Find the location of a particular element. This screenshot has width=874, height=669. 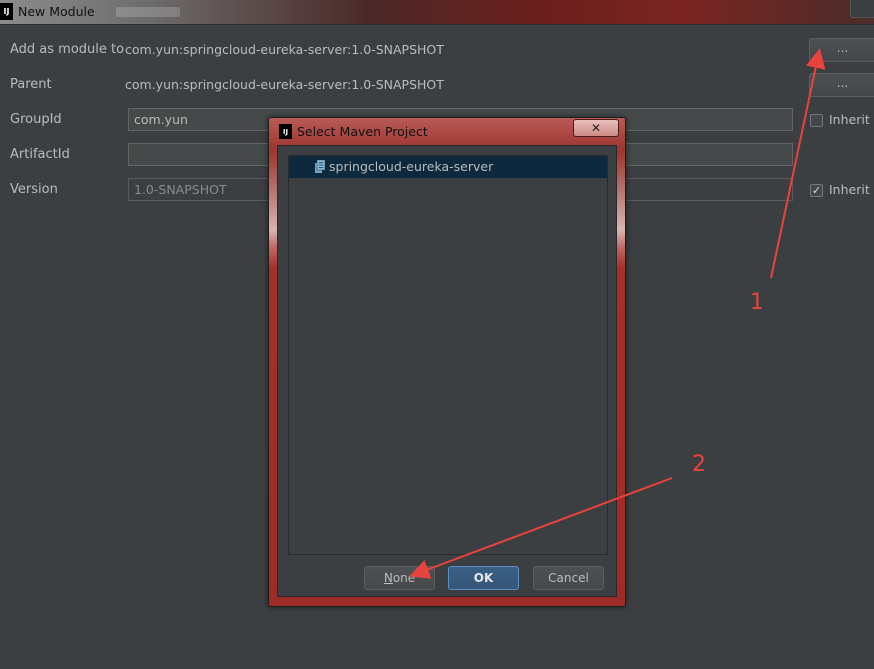

tree-item-label: springcloud-eureka-server is located at coordinates (411, 166).